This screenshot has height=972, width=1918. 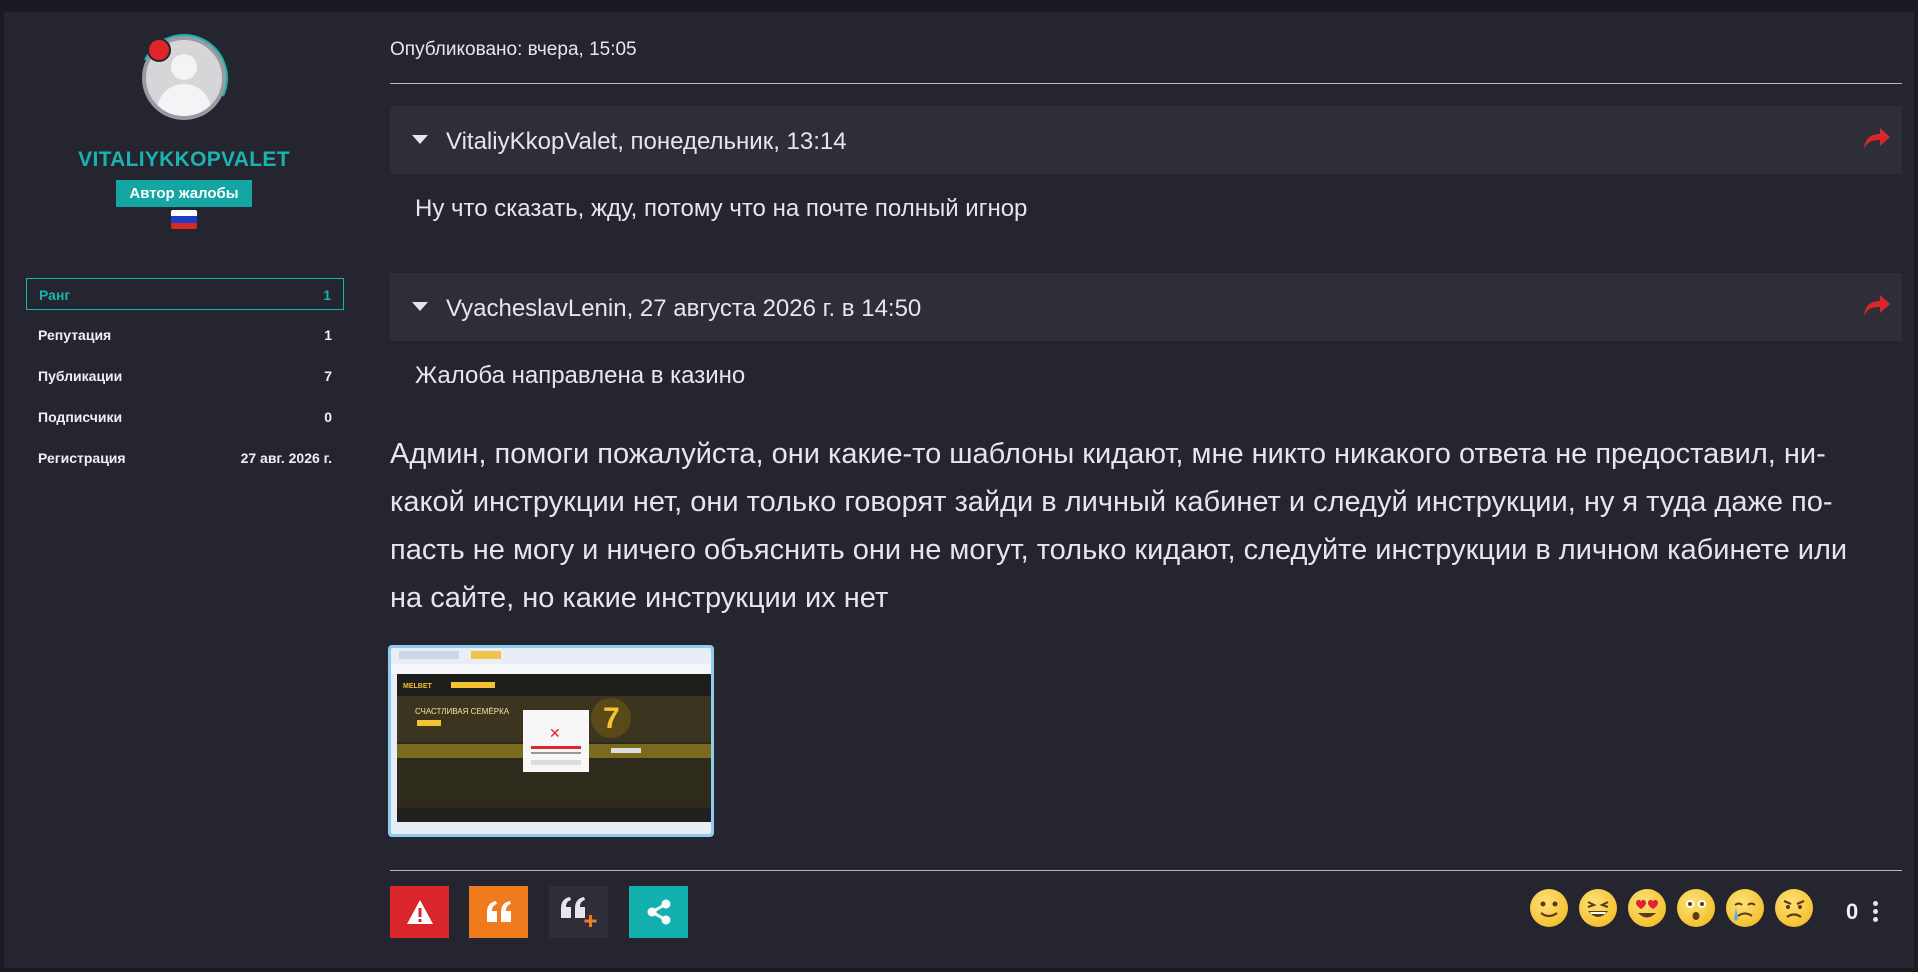 I want to click on status-dot, so click(x=159, y=50).